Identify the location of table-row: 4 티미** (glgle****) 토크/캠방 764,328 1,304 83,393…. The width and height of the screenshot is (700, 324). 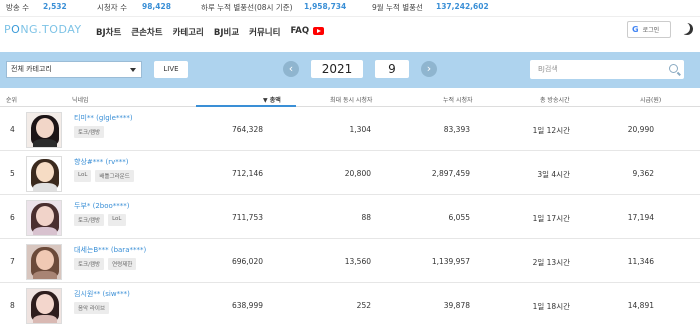
(350, 129).